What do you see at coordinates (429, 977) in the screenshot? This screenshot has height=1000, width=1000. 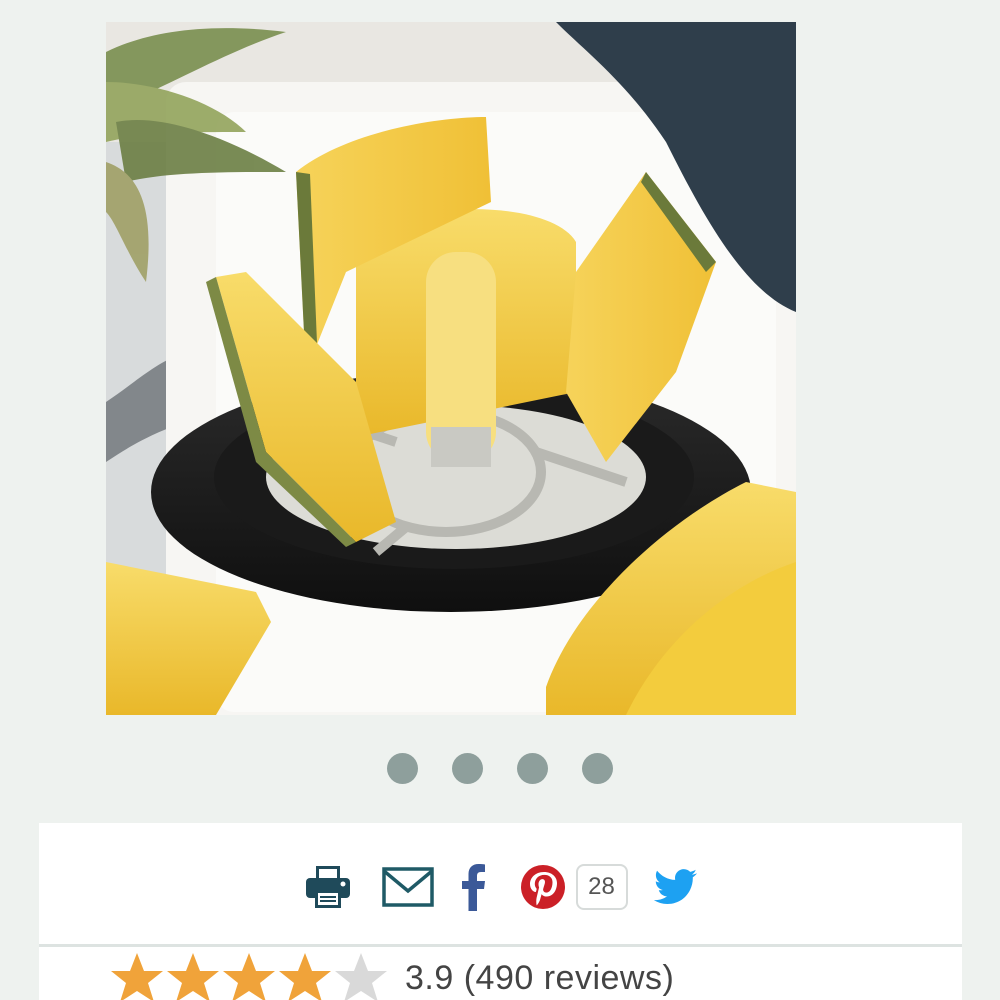 I see `rating-number: 3.9` at bounding box center [429, 977].